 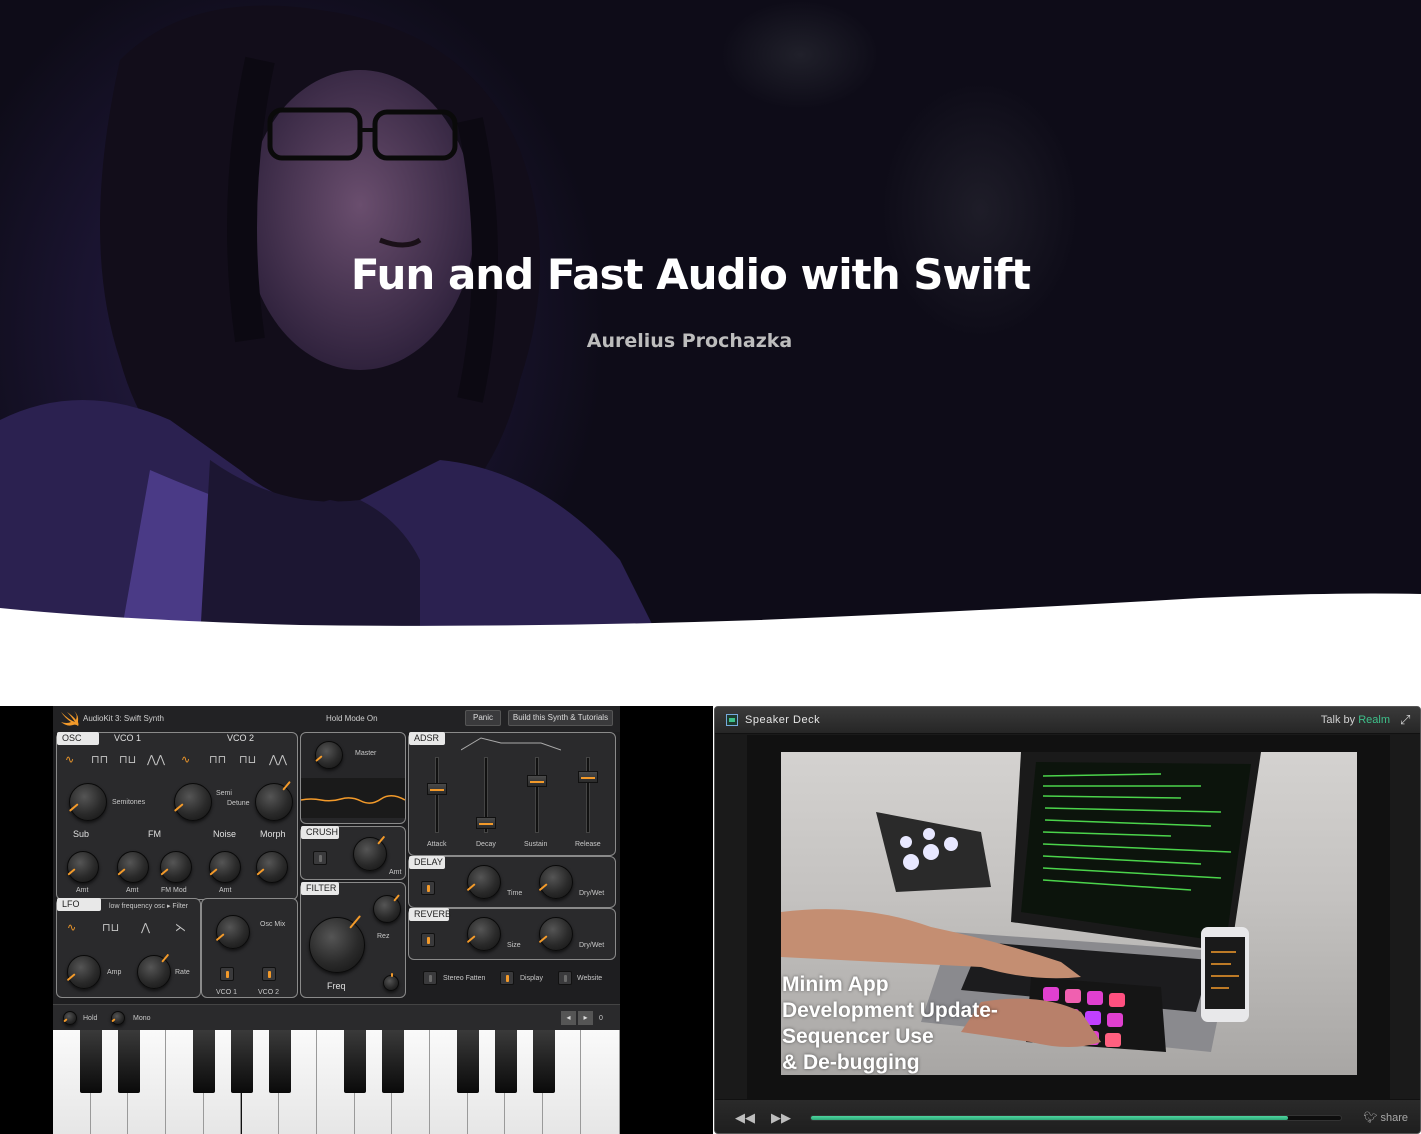 I want to click on build-synth-button: Build this Synth & Tutorials, so click(x=560, y=718).